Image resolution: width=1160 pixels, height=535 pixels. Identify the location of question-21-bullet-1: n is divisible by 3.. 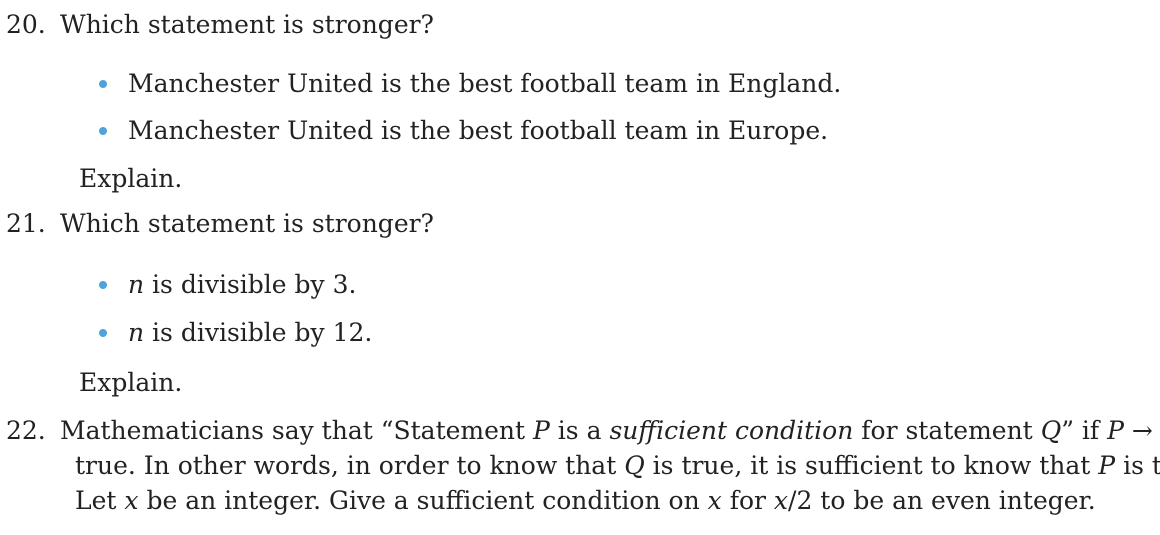
(242, 285).